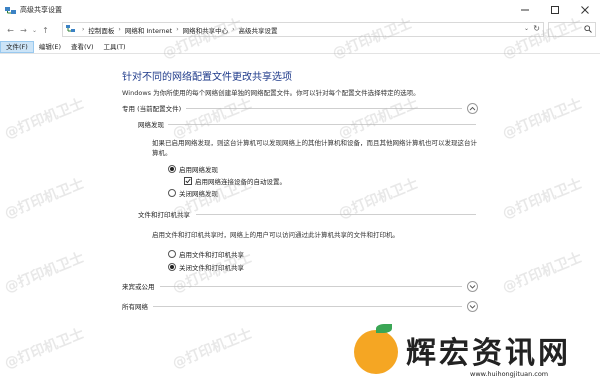  Describe the element at coordinates (198, 170) in the screenshot. I see `option-label: 启用网络发现` at that location.